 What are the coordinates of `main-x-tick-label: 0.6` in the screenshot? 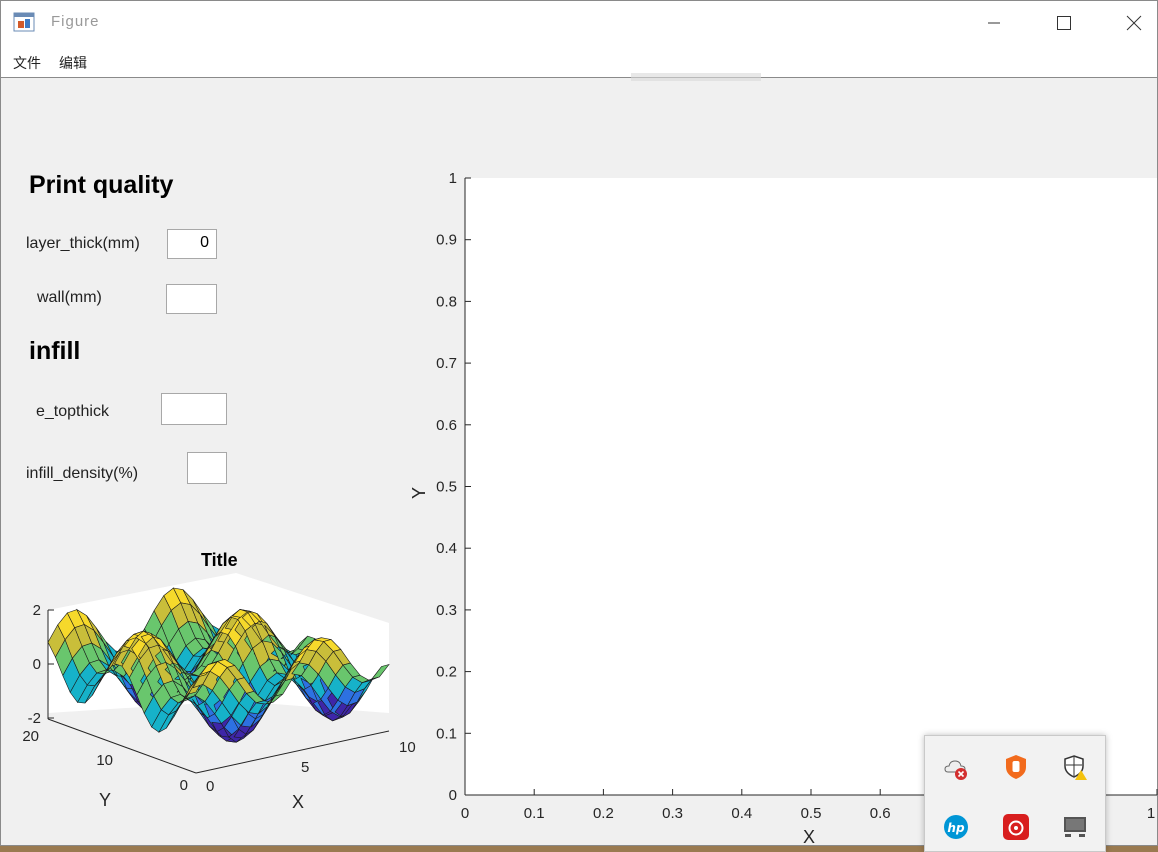 It's located at (880, 813).